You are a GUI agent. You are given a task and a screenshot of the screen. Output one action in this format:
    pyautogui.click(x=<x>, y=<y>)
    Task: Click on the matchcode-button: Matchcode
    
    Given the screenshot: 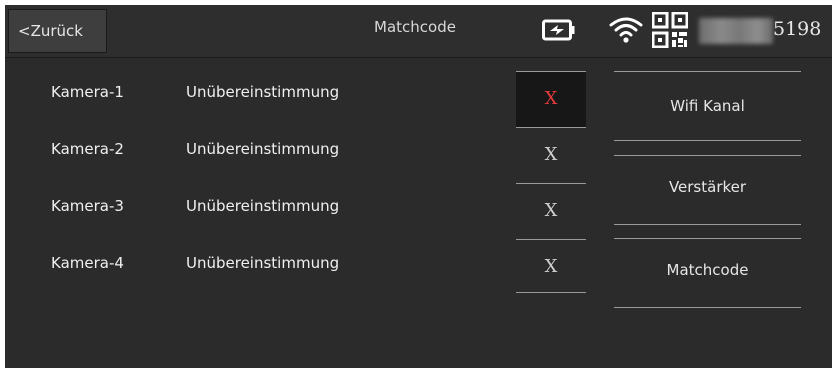 What is the action you would take?
    pyautogui.click(x=707, y=273)
    